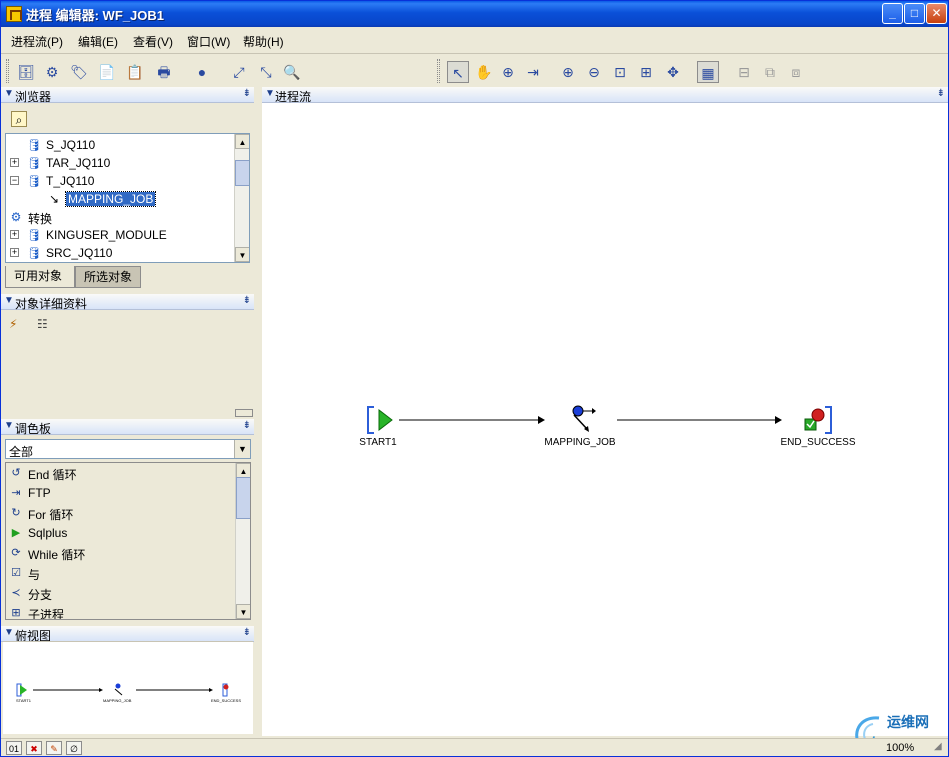 The height and width of the screenshot is (757, 949). I want to click on properties-icon: 🏷, so click(79, 72).